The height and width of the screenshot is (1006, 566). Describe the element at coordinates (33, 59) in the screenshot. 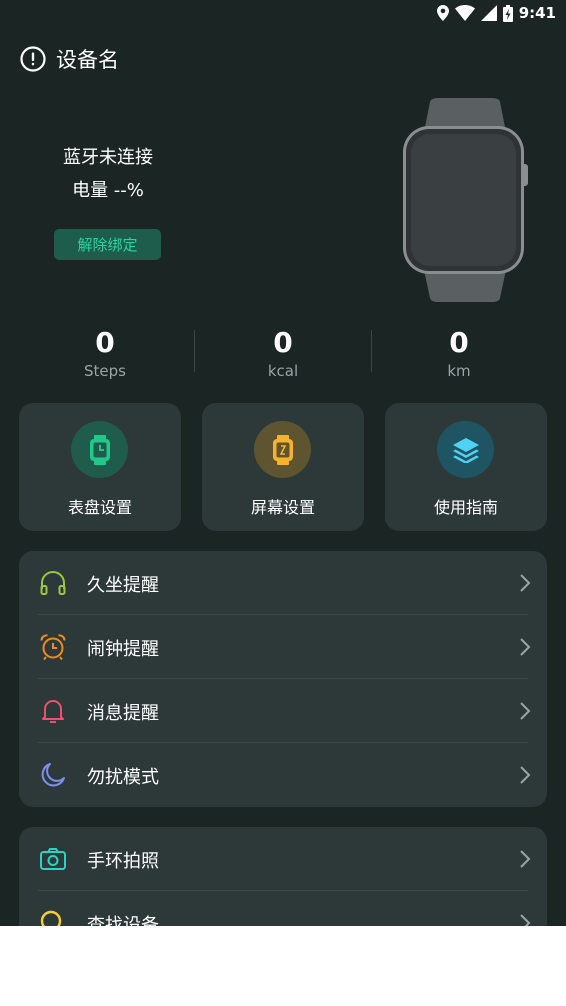

I see `info-icon` at that location.